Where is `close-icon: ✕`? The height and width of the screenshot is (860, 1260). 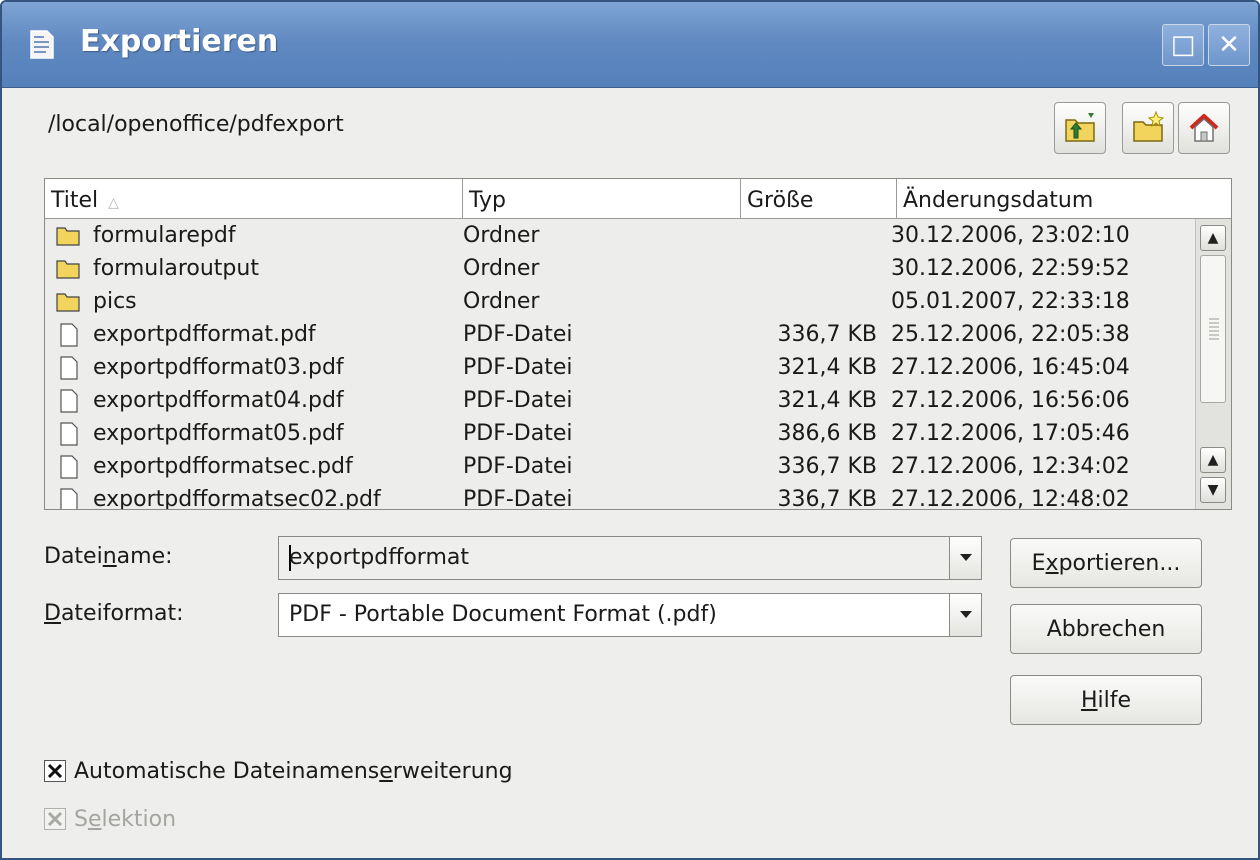
close-icon: ✕ is located at coordinates (1229, 45).